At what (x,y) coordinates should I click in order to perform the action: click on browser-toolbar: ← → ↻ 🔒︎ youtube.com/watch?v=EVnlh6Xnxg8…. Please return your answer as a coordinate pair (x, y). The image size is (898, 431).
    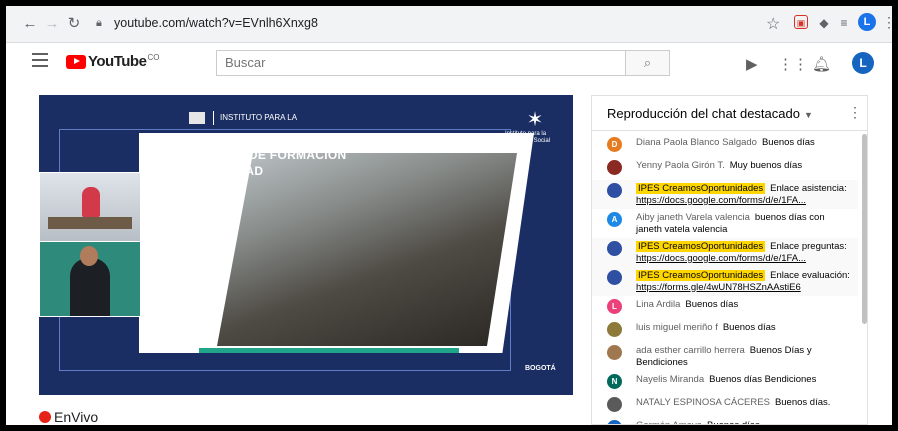
    Looking at the image, I should click on (449, 24).